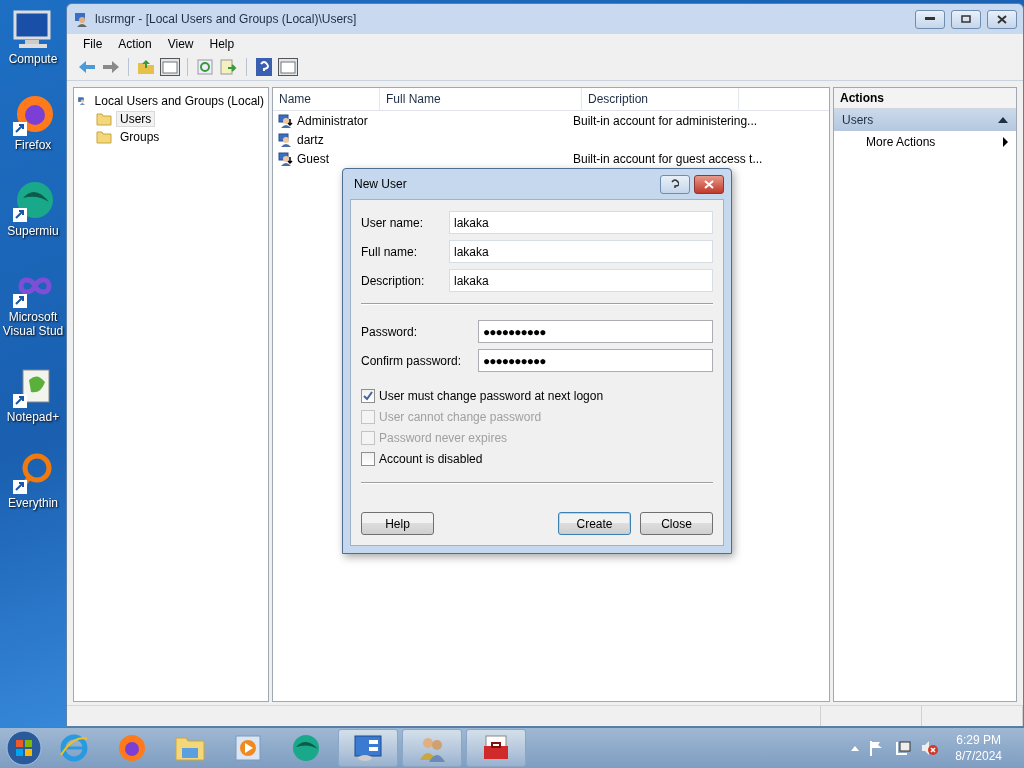  I want to click on desktop-icon-label: Microsoft Visual Stud, so click(33, 324).